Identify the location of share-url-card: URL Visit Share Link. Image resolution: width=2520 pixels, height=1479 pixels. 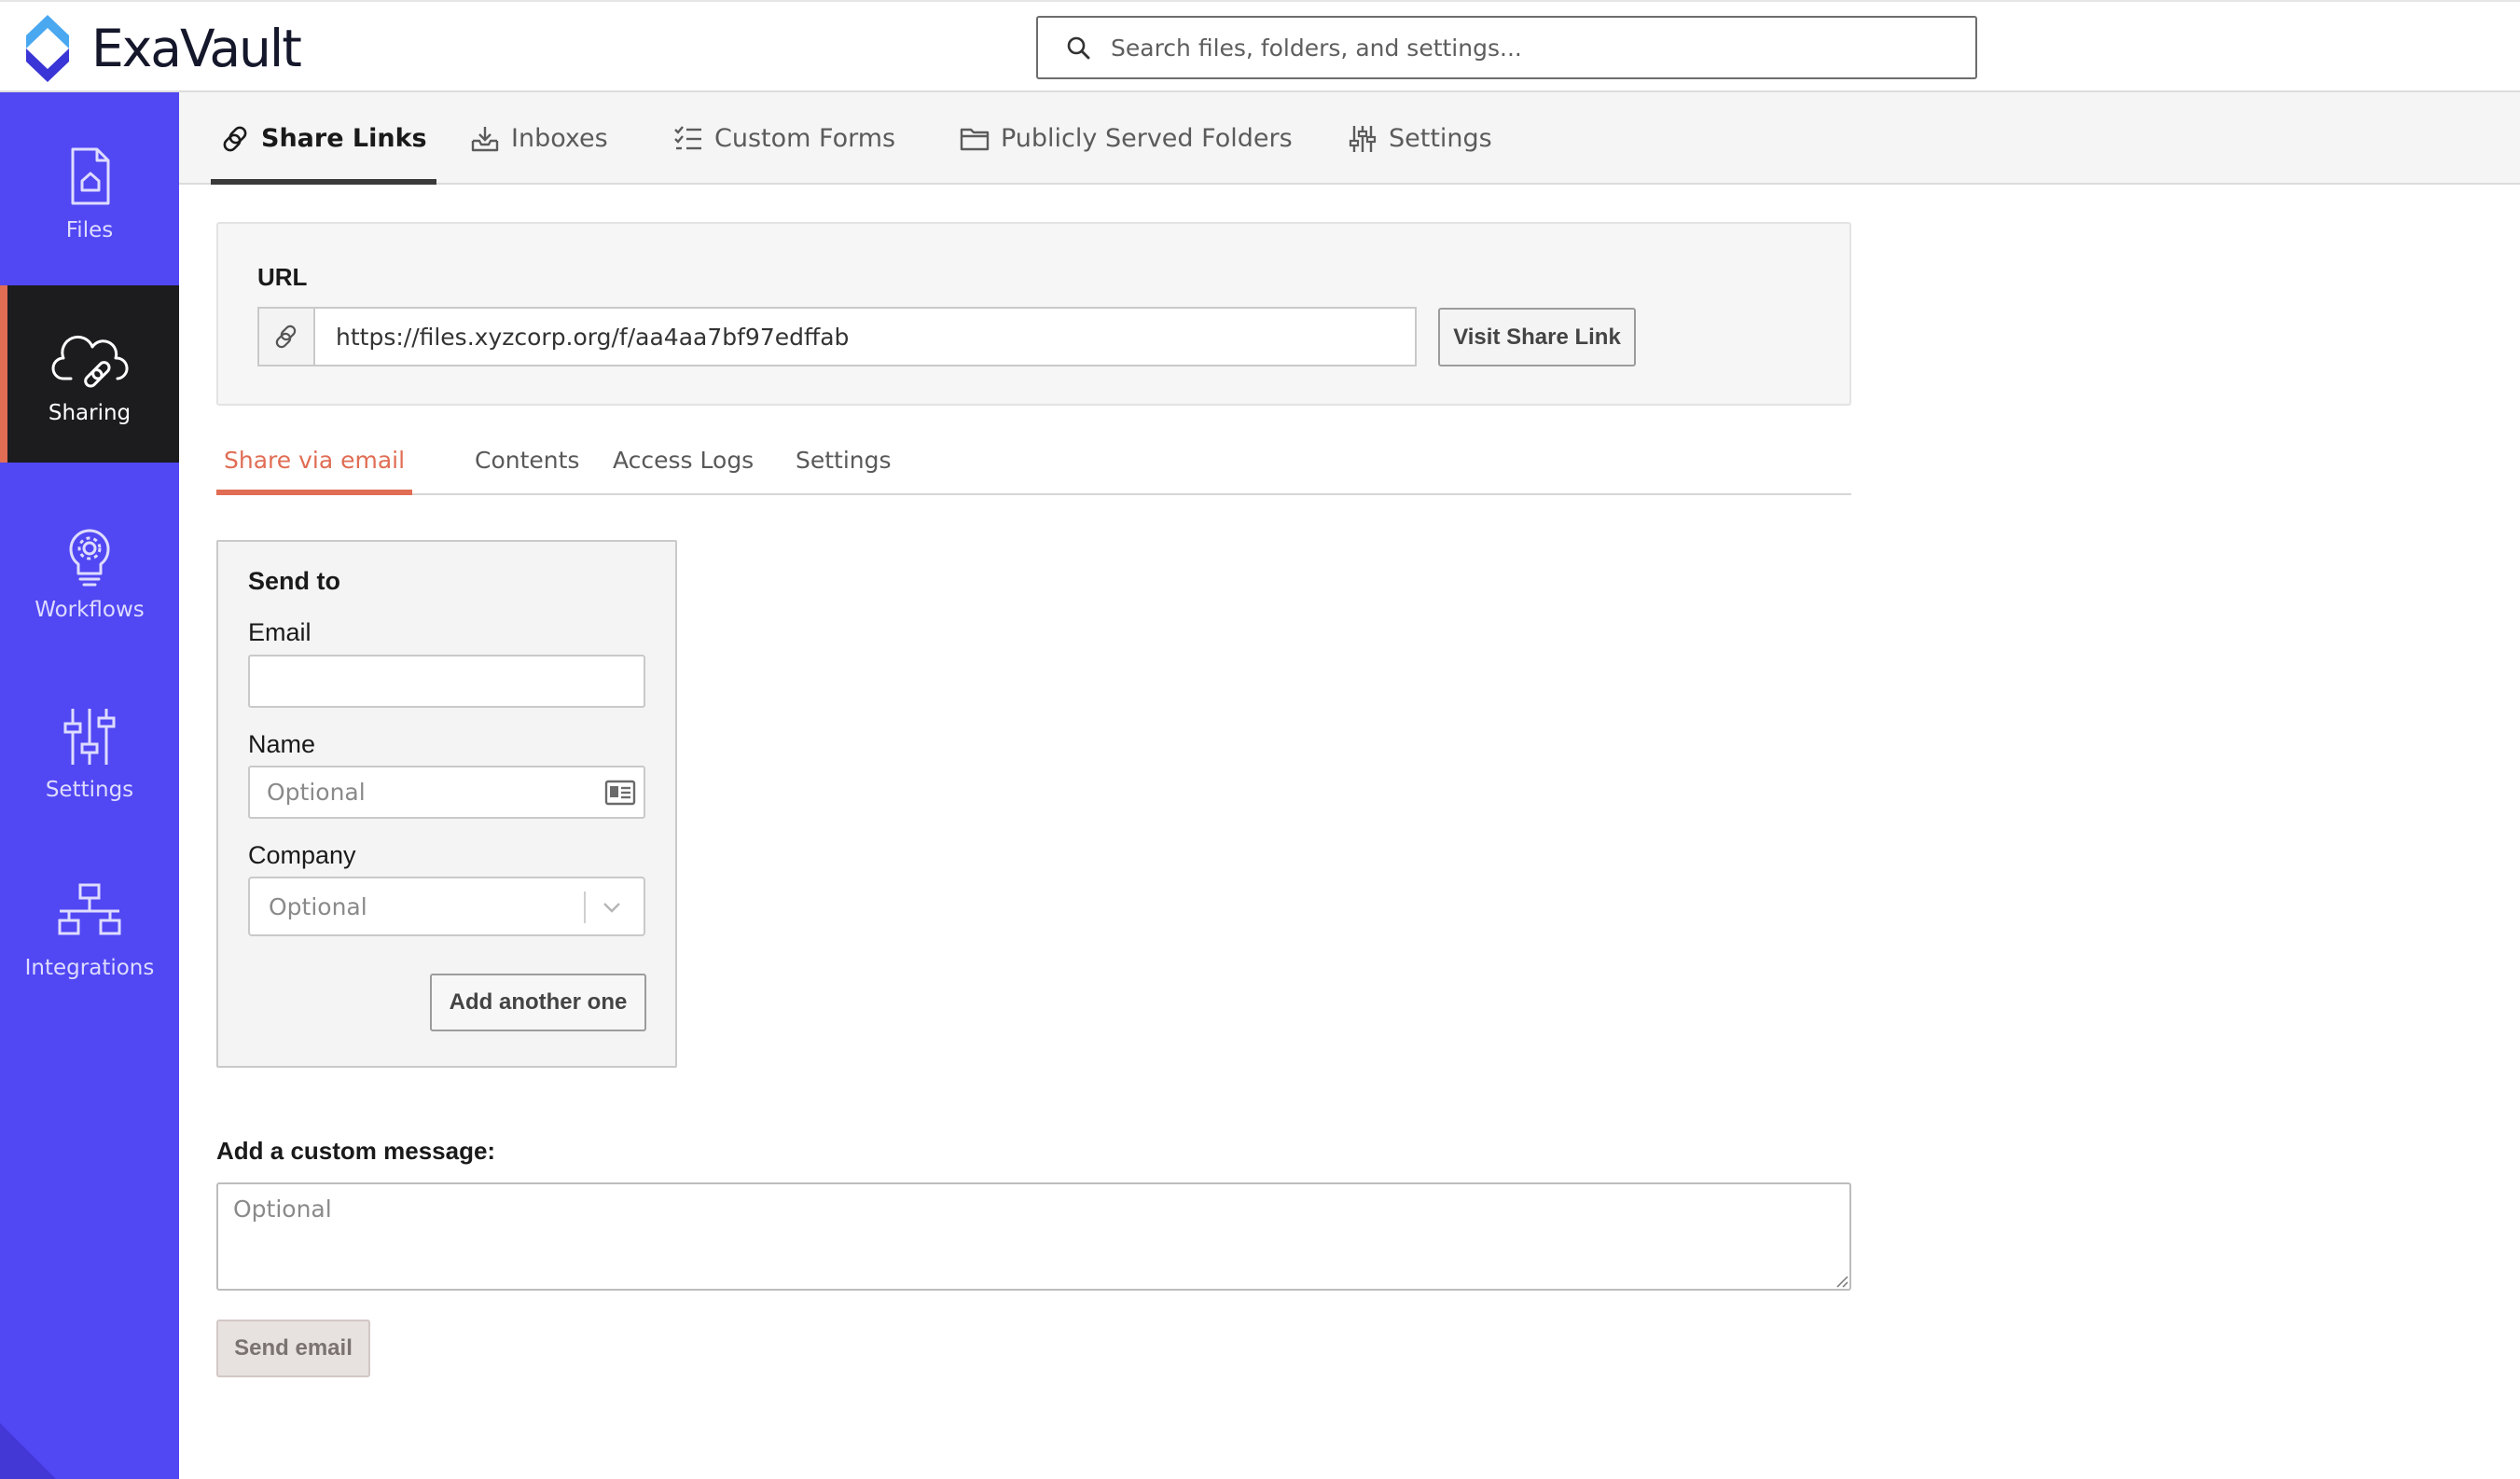
(1033, 314).